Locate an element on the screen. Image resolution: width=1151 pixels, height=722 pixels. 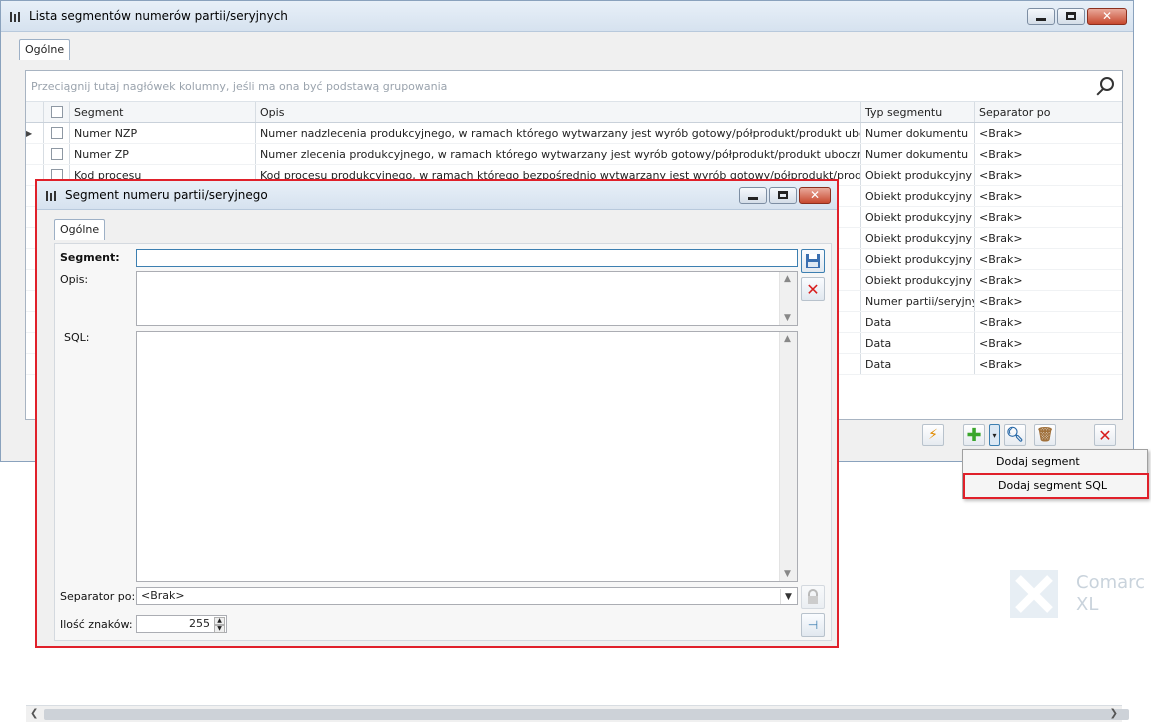
main-window-title: Lista segmentów numerów partii/seryjnych is located at coordinates (158, 16).